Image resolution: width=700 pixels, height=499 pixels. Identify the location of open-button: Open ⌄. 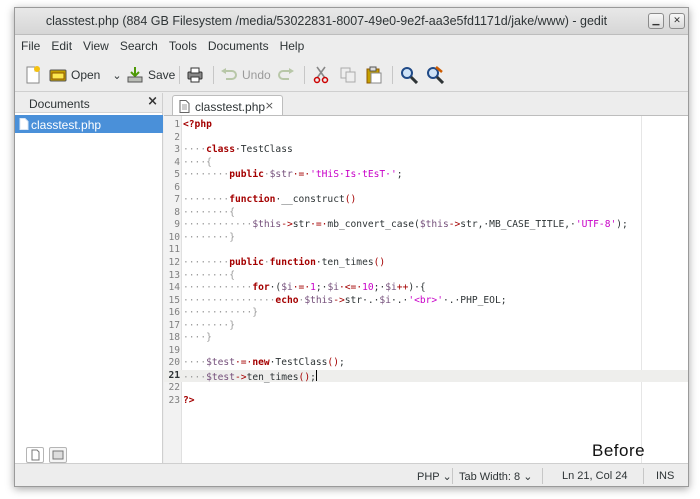
(85, 75).